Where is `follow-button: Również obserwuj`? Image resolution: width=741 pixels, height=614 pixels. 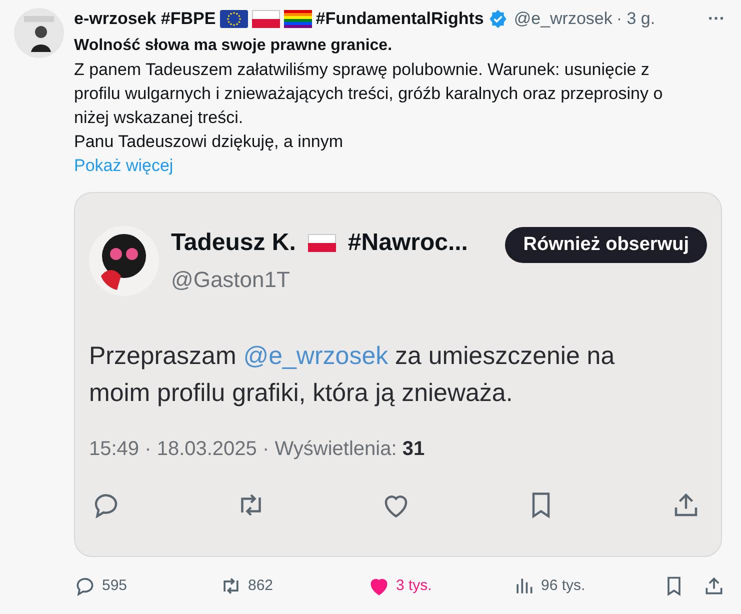 follow-button: Również obserwuj is located at coordinates (606, 245).